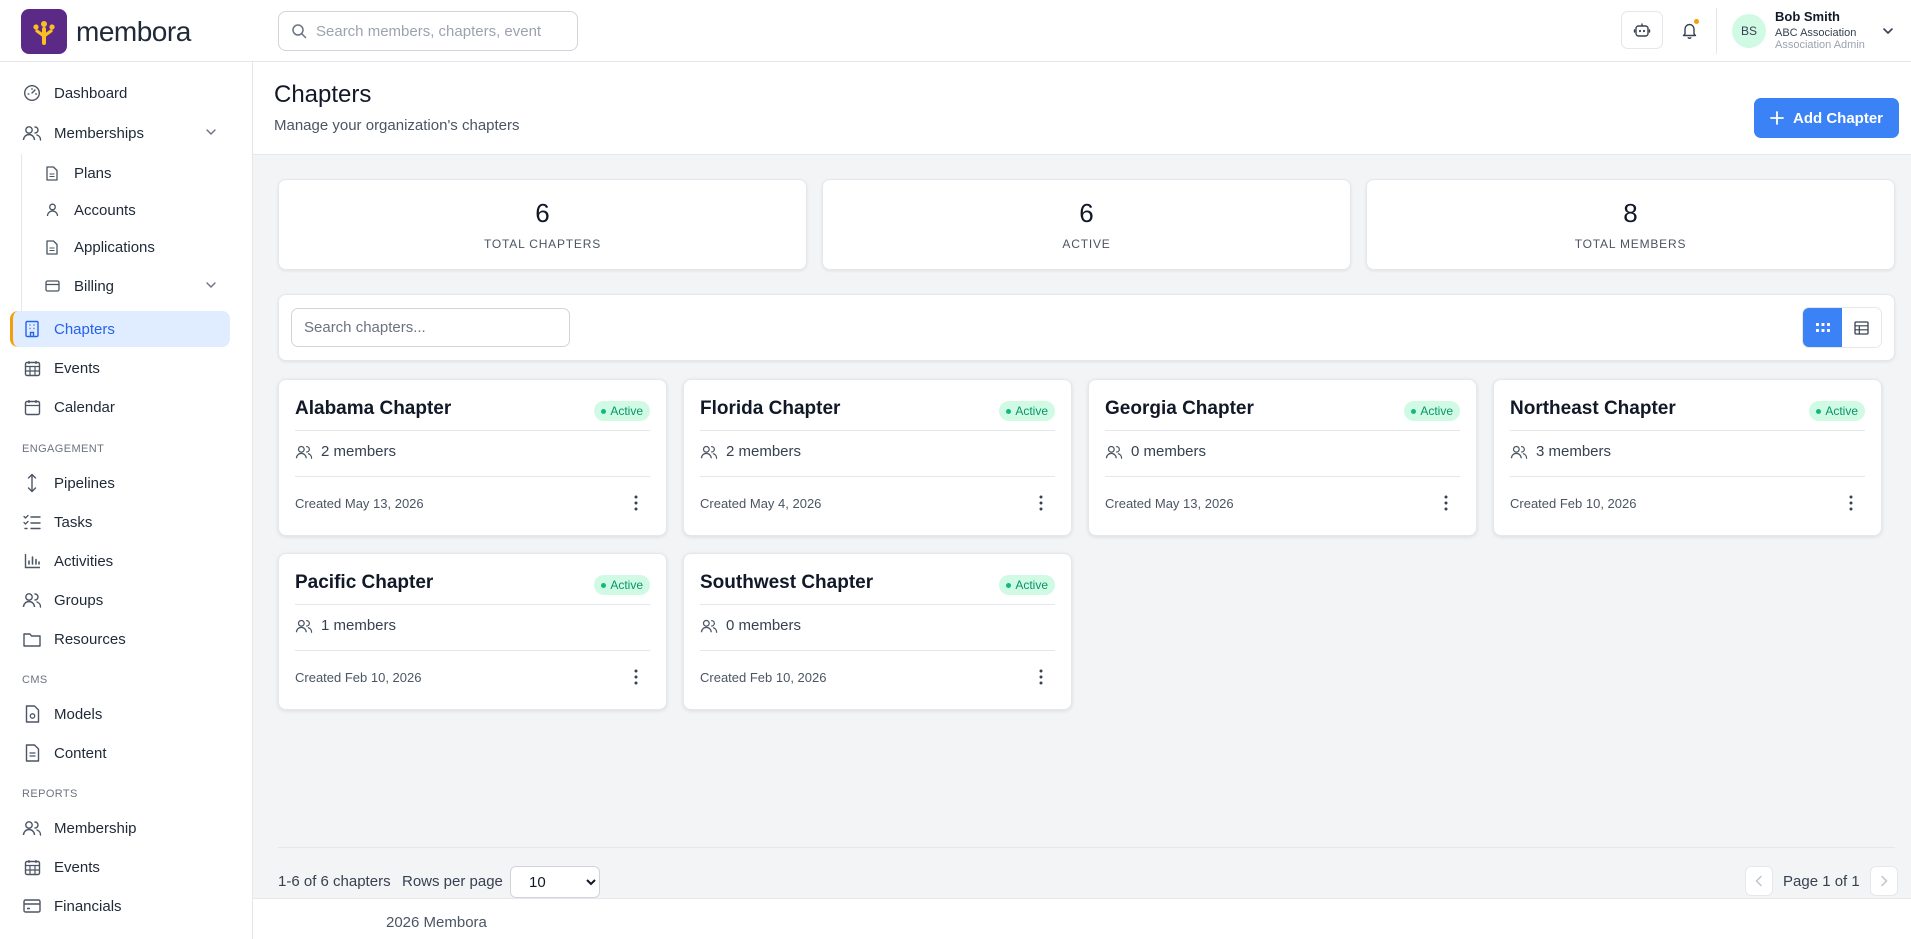 This screenshot has width=1911, height=939. What do you see at coordinates (120, 368) in the screenshot?
I see `sidebar-item-events: Events` at bounding box center [120, 368].